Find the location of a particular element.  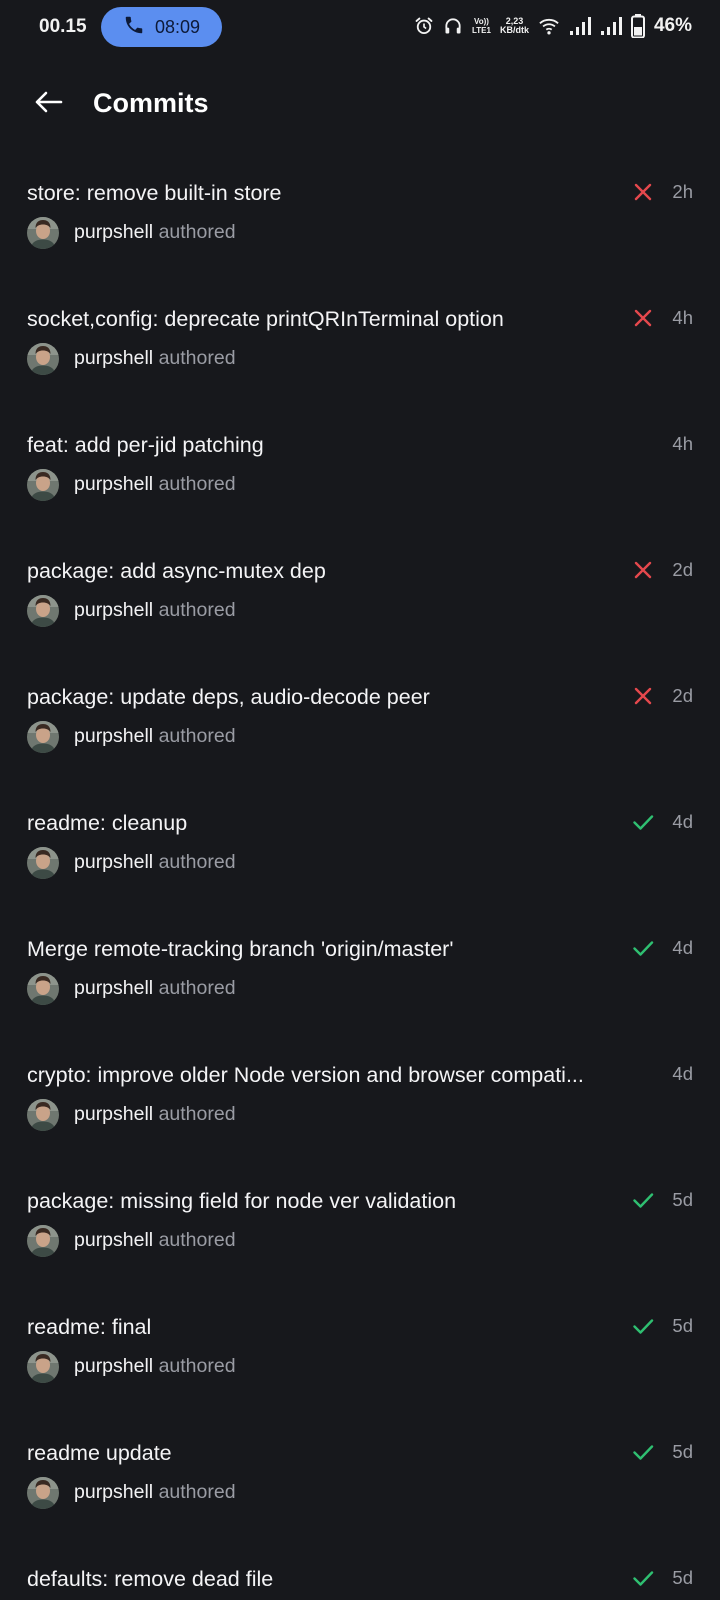

signal-sim1-icon is located at coordinates (580, 26).